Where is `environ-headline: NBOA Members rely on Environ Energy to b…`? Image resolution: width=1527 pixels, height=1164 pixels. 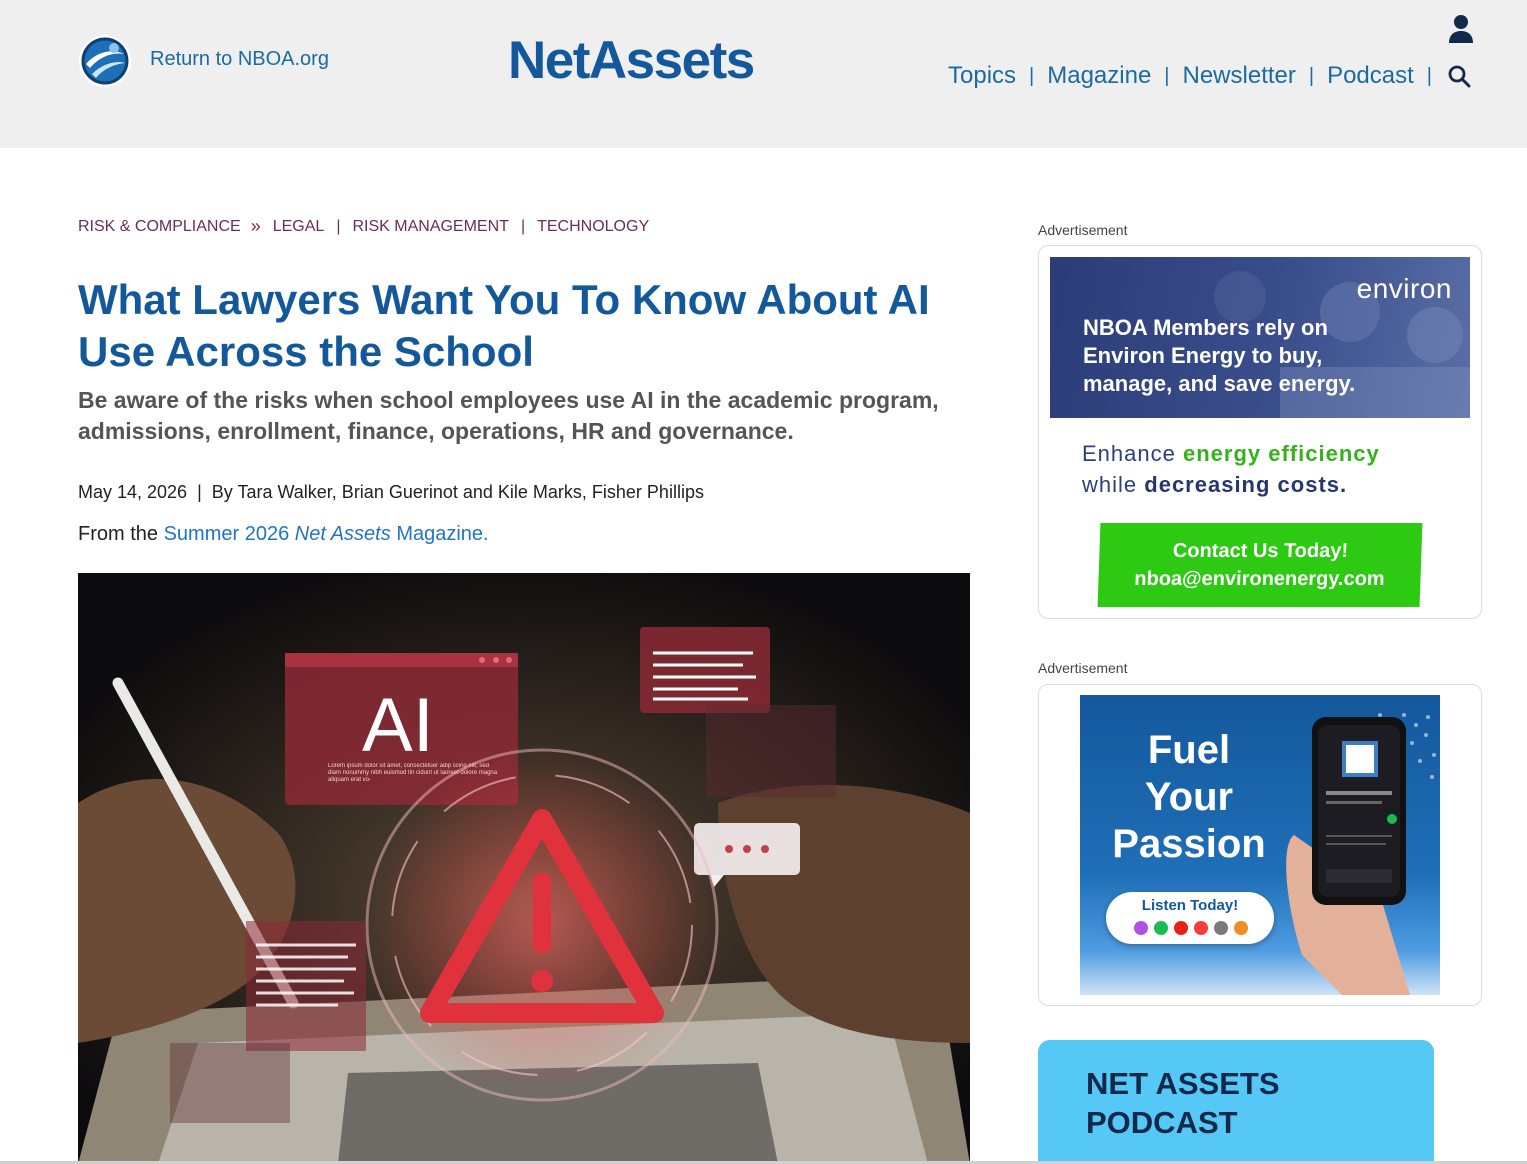 environ-headline: NBOA Members rely on Environ Energy to b… is located at coordinates (1219, 355).